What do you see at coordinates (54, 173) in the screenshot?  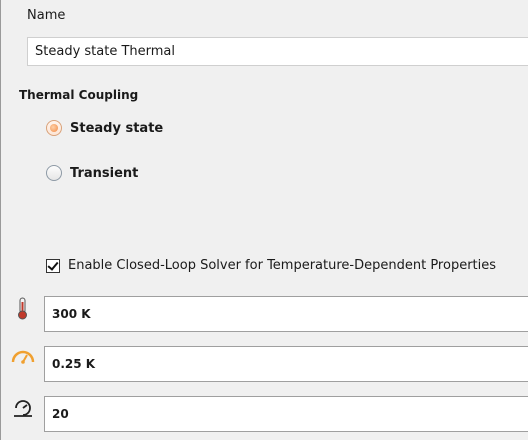 I see `radio-button` at bounding box center [54, 173].